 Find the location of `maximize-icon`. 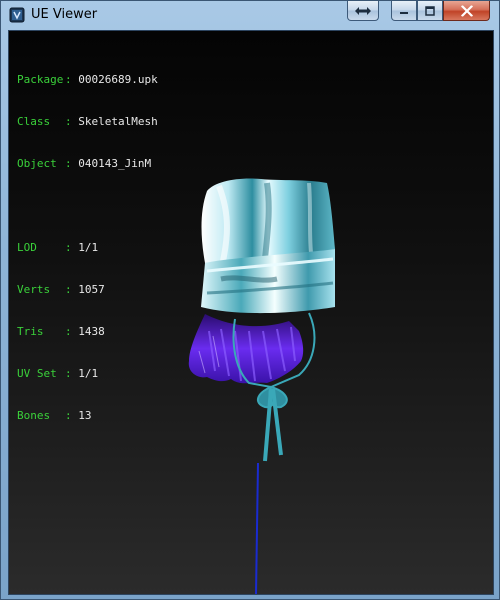

maximize-icon is located at coordinates (430, 10).